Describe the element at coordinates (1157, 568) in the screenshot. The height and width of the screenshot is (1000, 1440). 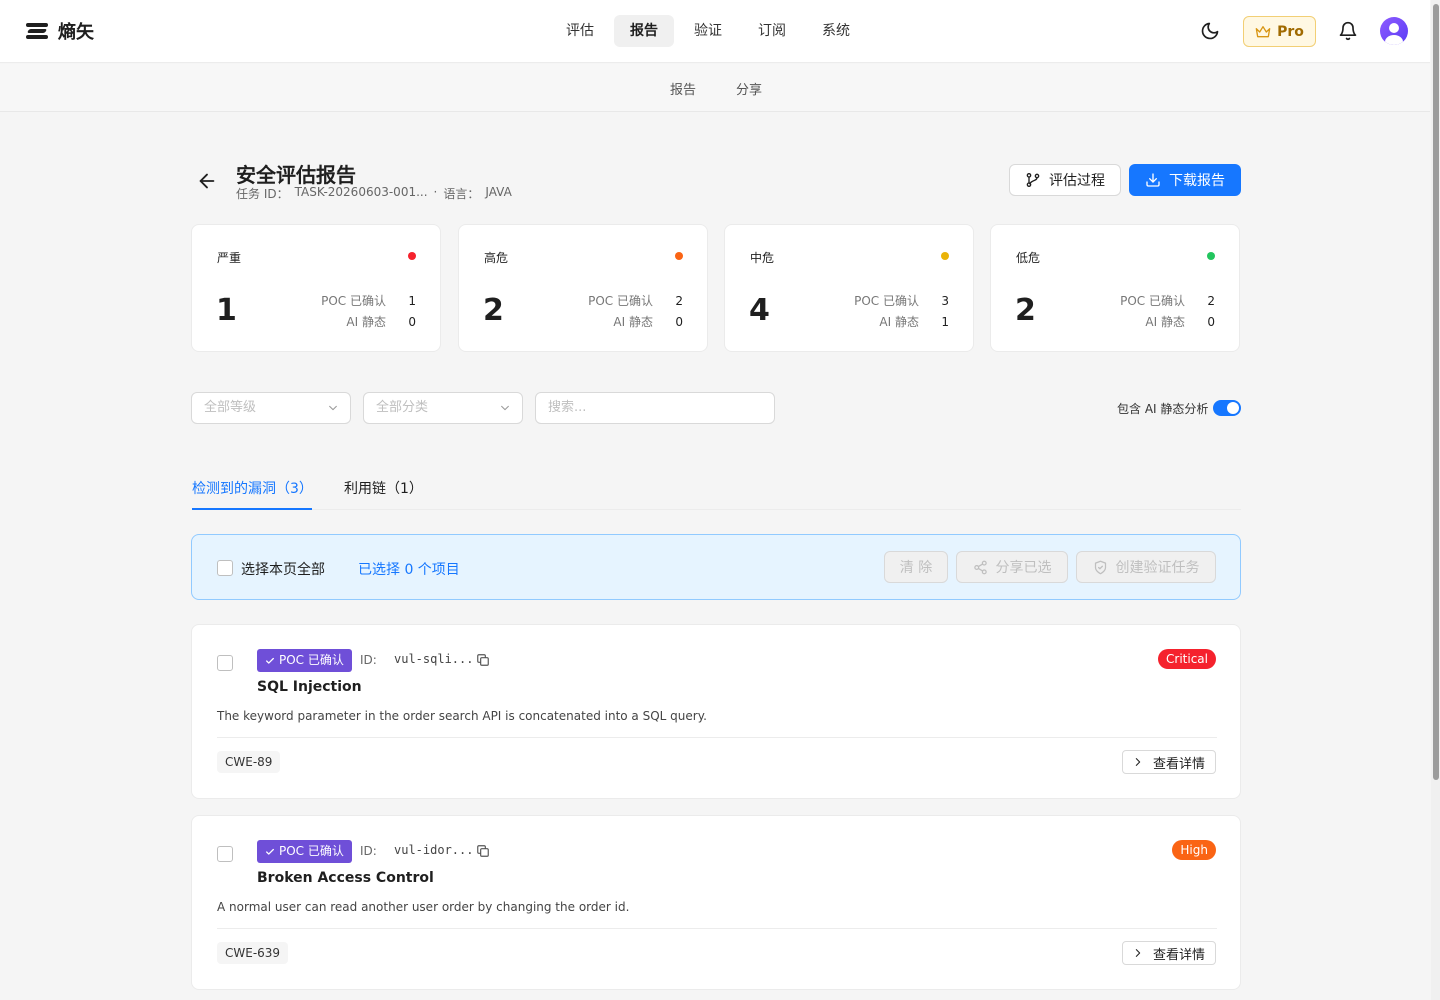
I see `create-verify-task-label: 创建验证任务` at that location.